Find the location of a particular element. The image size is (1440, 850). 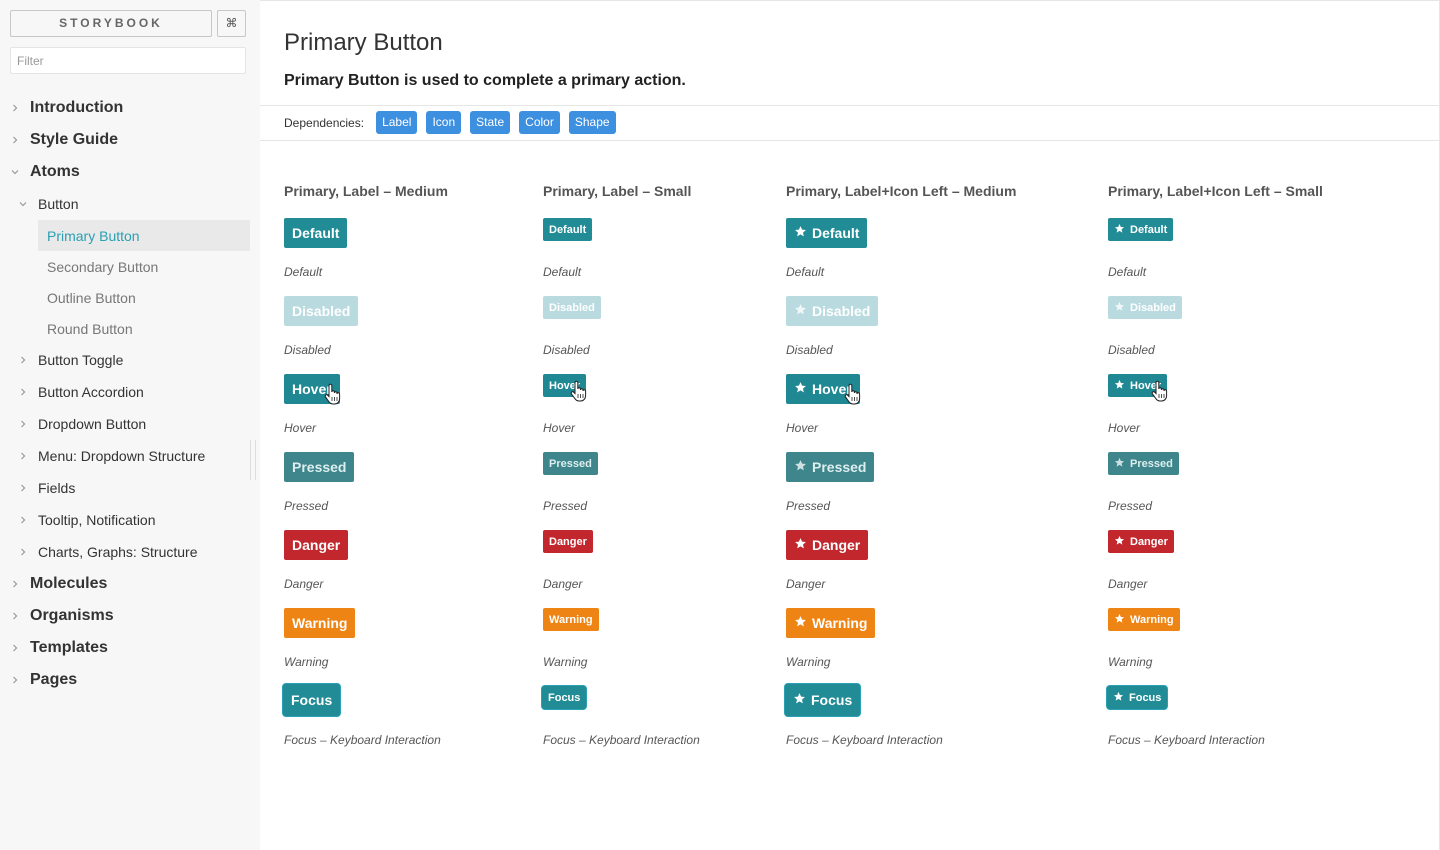

sidebar-item-pages: Pages is located at coordinates (45, 680).